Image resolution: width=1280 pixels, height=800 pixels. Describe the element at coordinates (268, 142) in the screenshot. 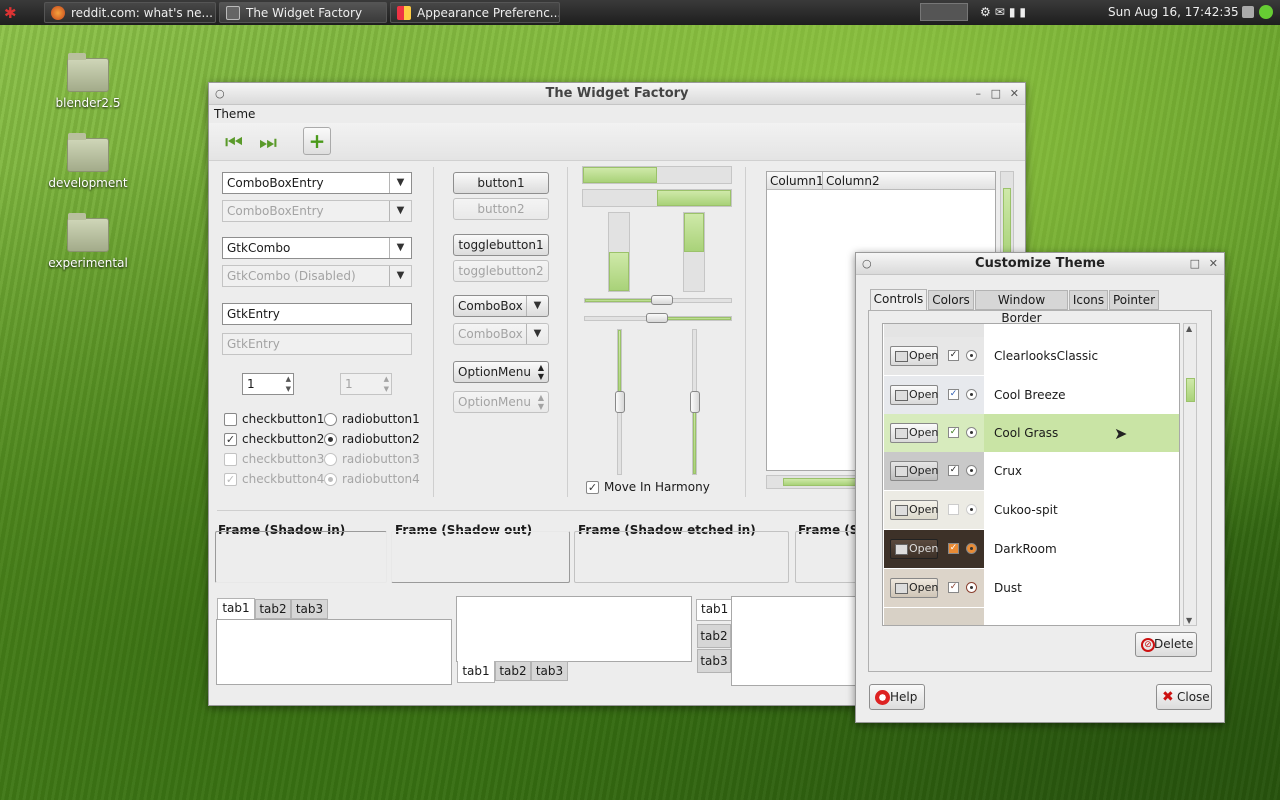

I see `go-last-icon: ⏭` at that location.